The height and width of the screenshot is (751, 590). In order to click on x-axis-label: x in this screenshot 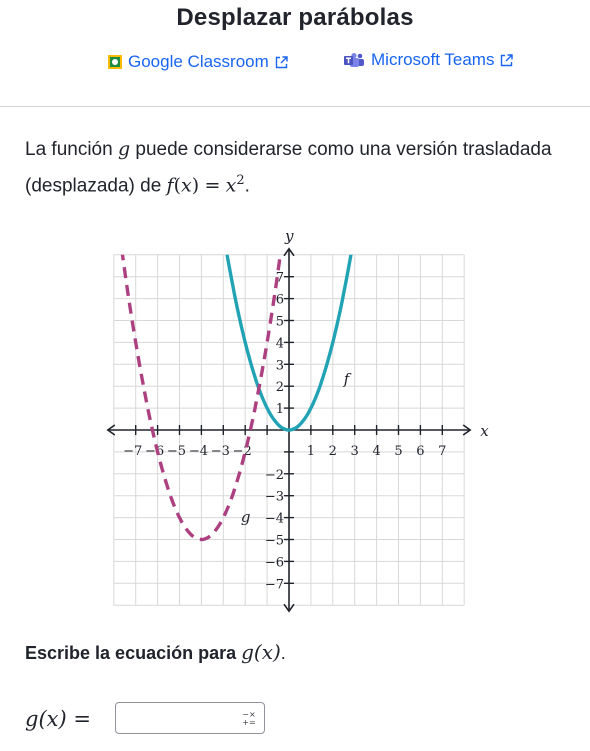, I will do `click(484, 431)`.